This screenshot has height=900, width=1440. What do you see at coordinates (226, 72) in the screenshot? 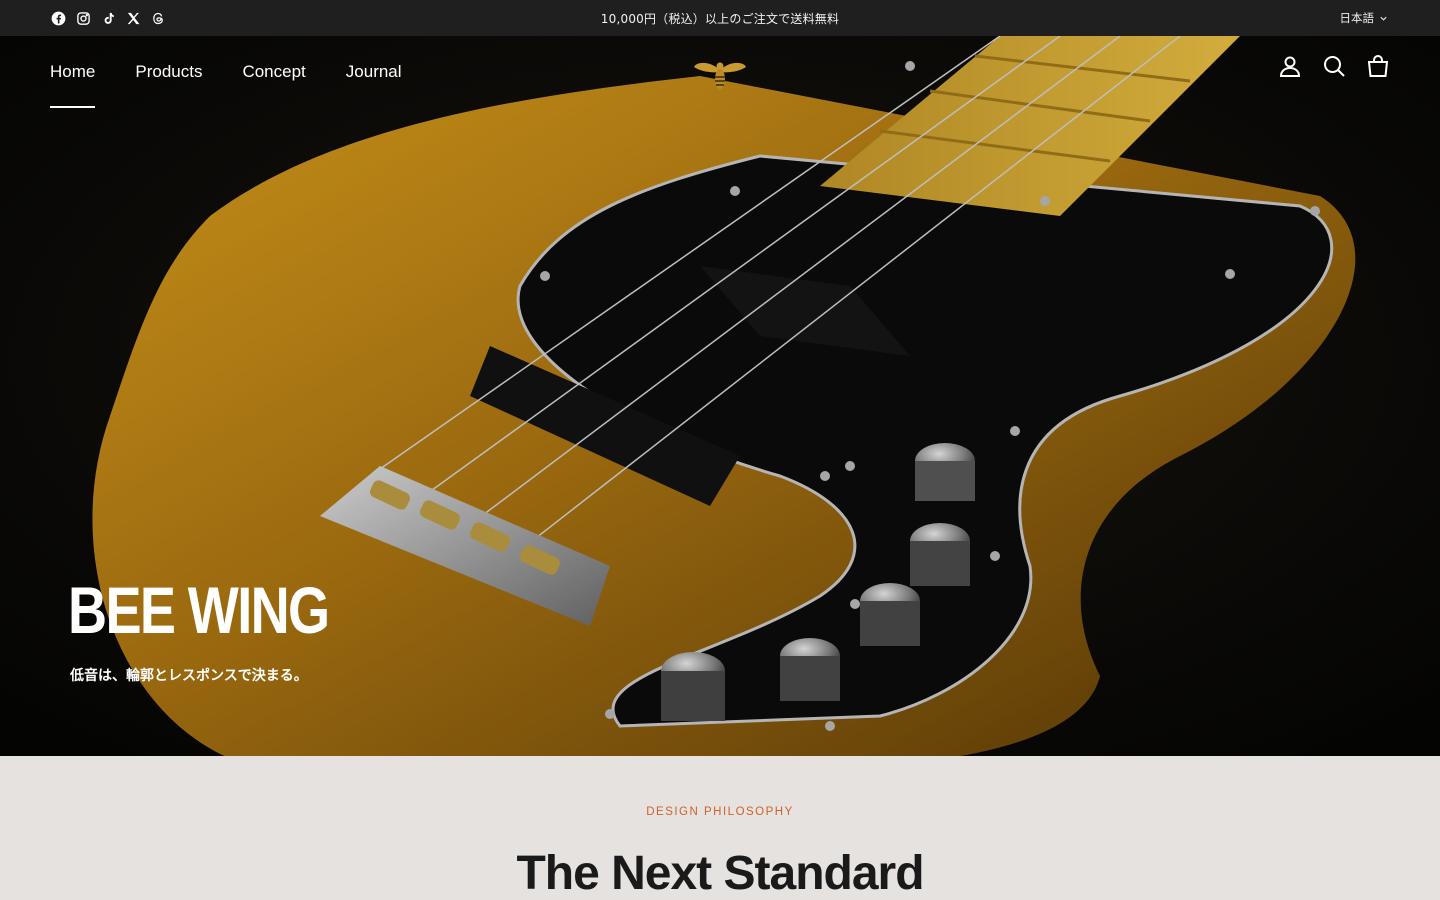
I see `main-nav: Home Products Concept Journal` at bounding box center [226, 72].